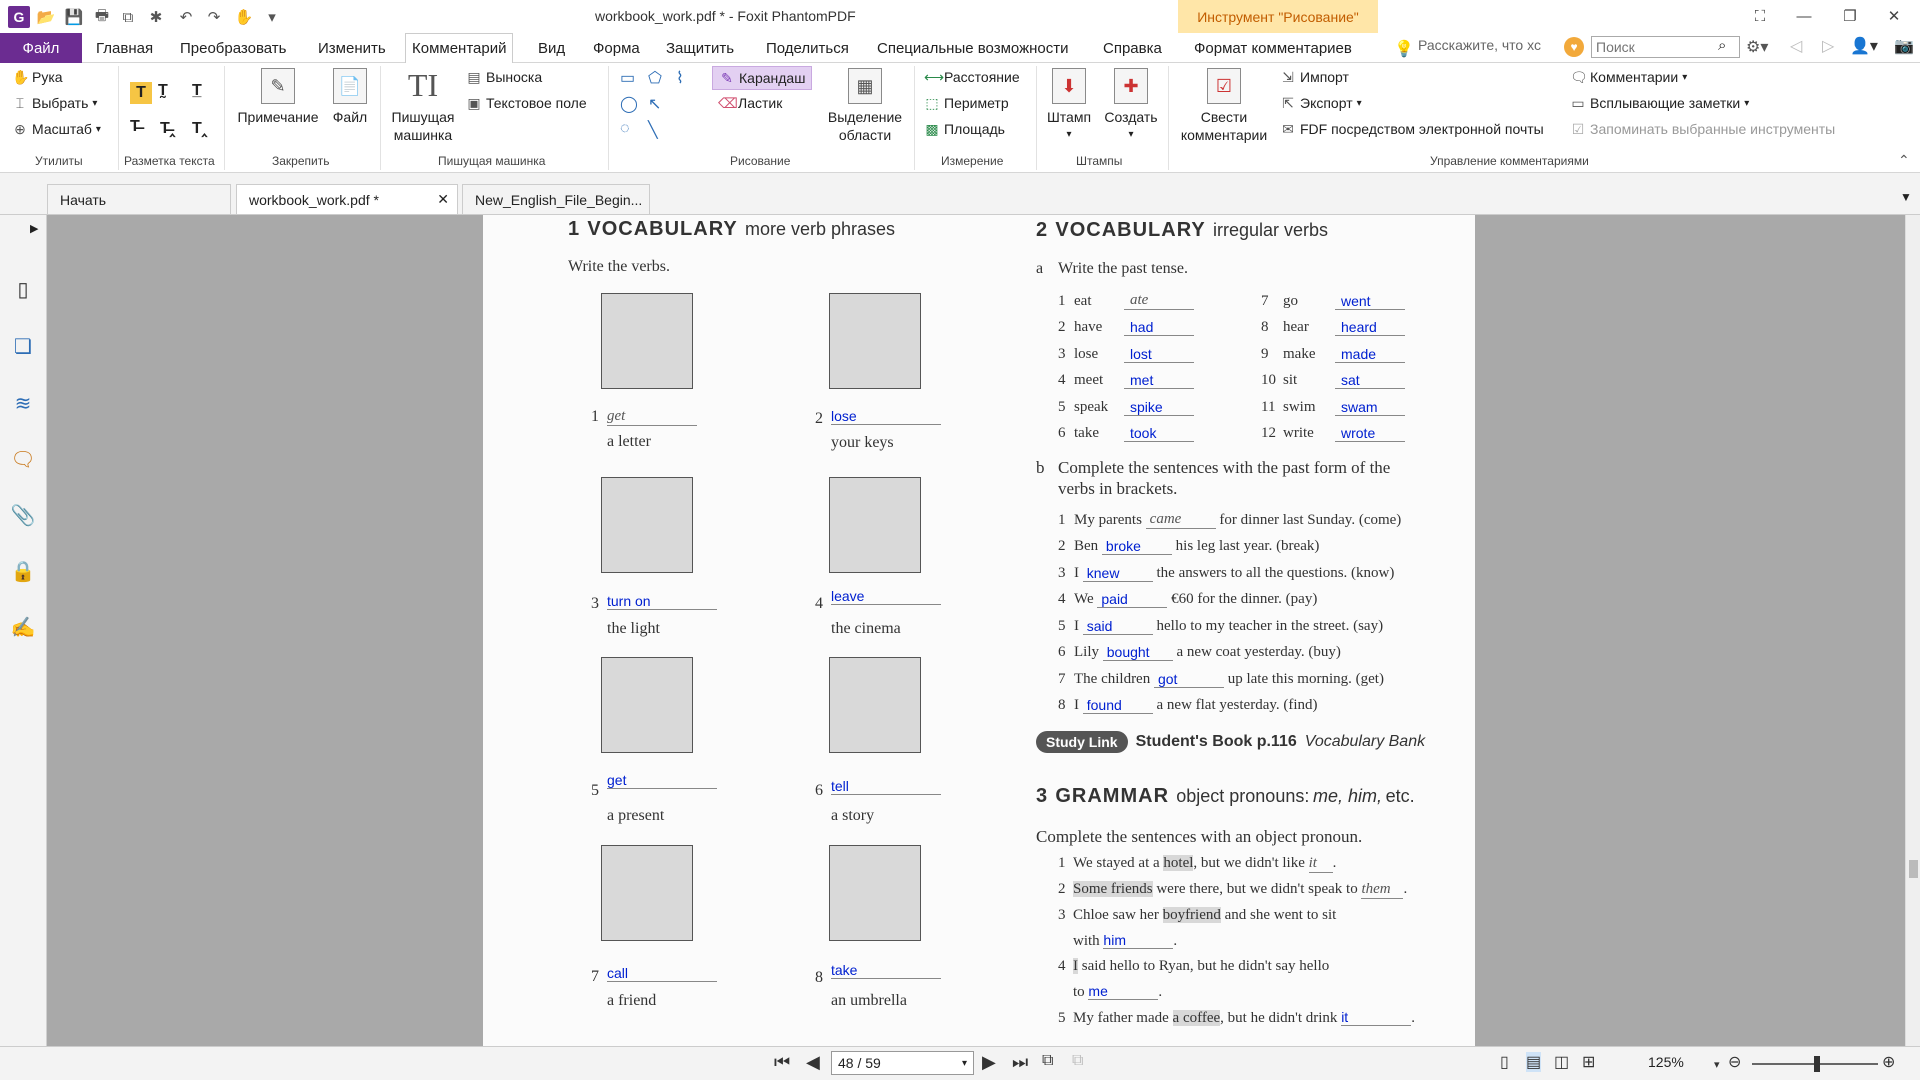 This screenshot has height=1080, width=1920. I want to click on replace-text-icon: T̶‸, so click(167, 128).